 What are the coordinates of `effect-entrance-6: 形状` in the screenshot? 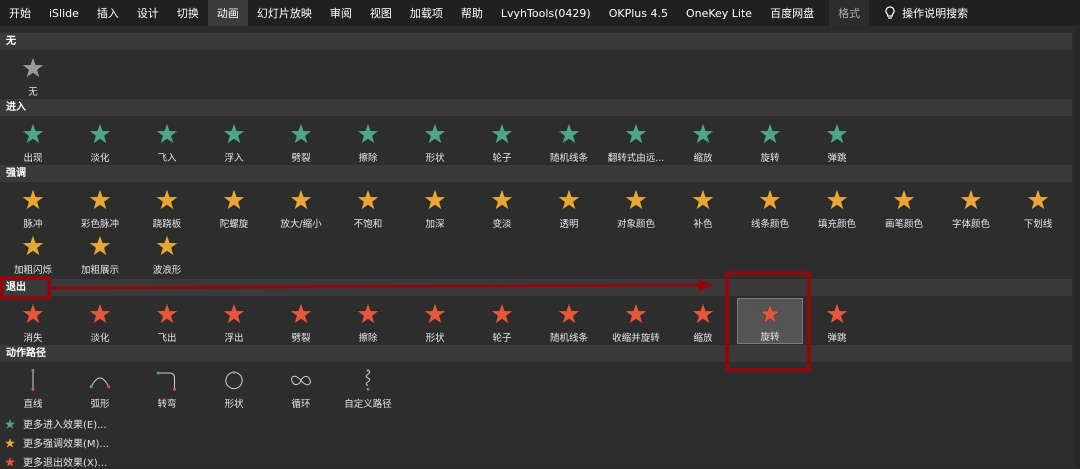 It's located at (435, 141).